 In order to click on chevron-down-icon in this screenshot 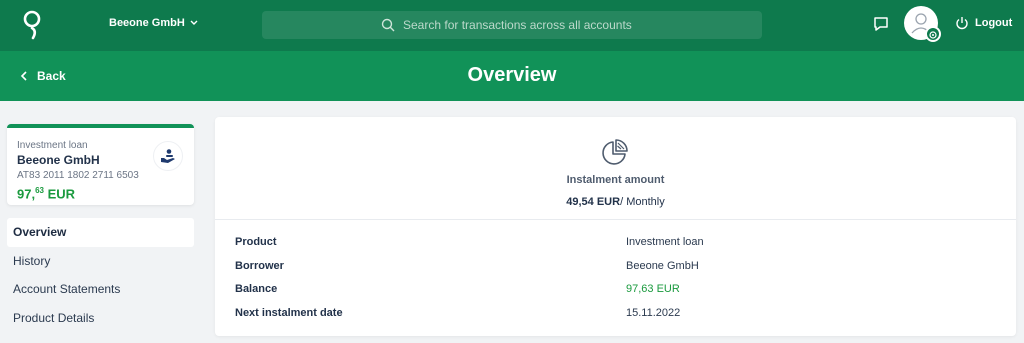, I will do `click(194, 22)`.